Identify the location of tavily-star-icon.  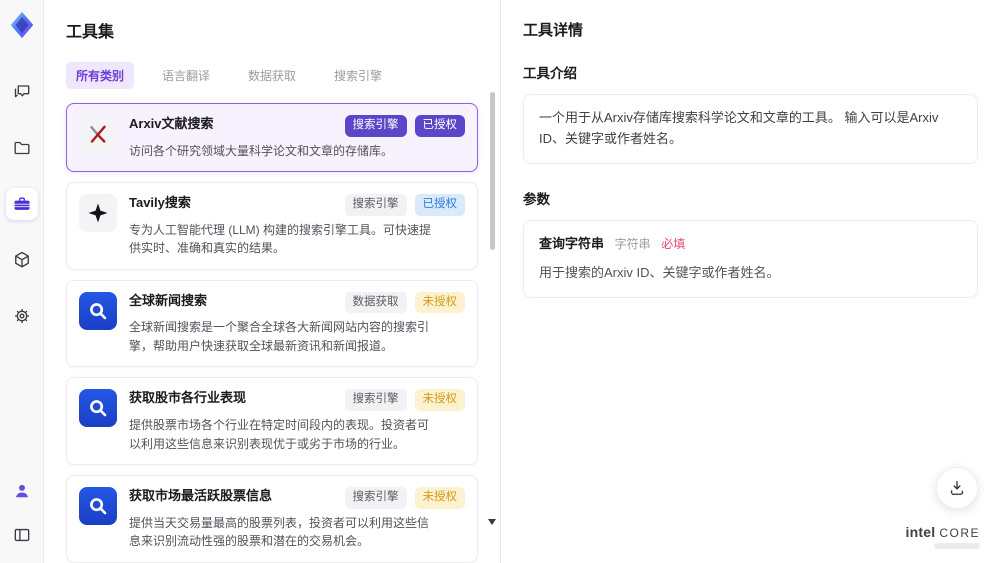
(98, 213).